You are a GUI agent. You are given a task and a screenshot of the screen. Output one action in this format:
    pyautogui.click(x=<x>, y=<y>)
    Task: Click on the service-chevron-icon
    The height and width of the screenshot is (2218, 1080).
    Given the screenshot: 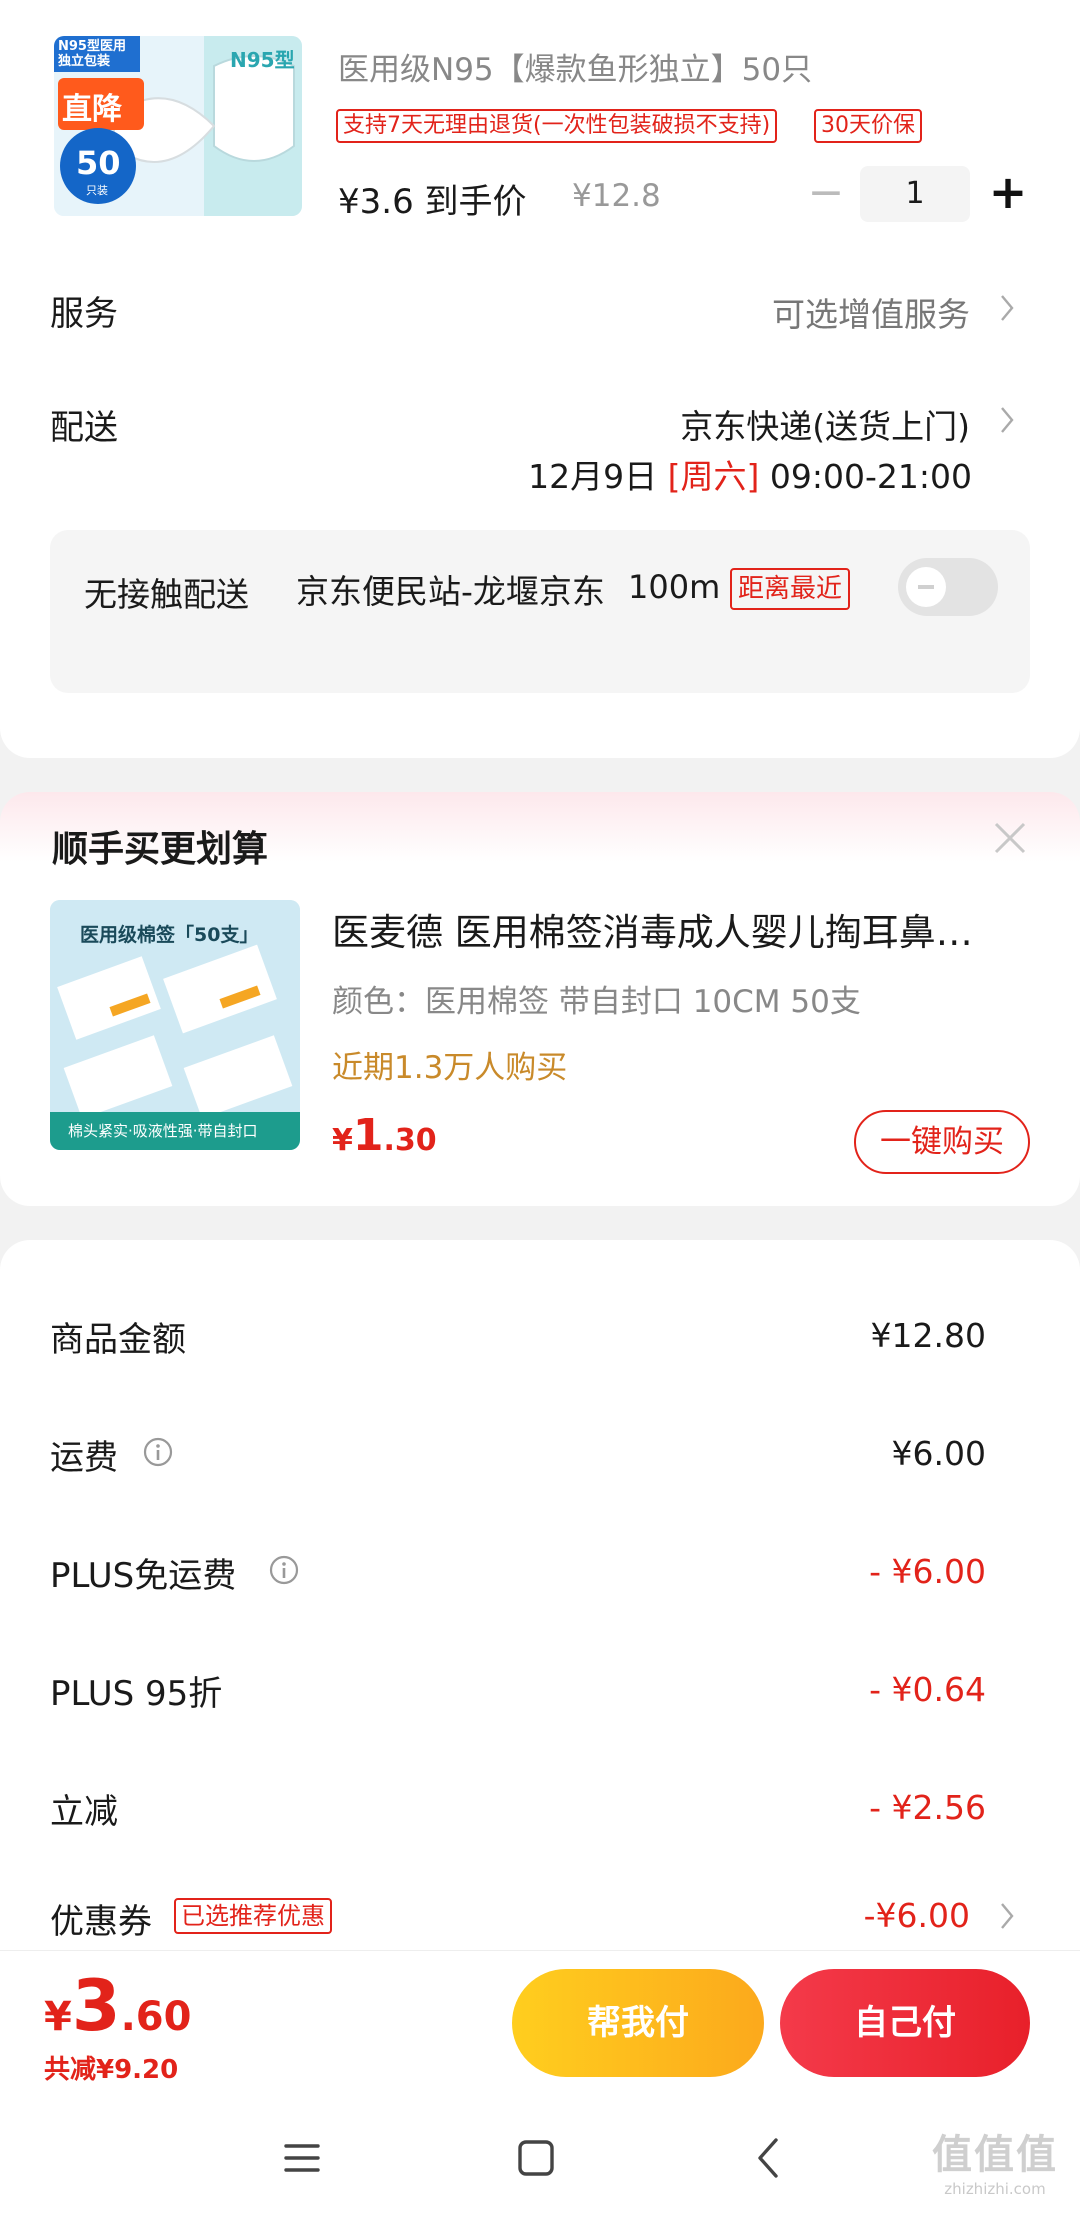 What is the action you would take?
    pyautogui.click(x=1007, y=308)
    